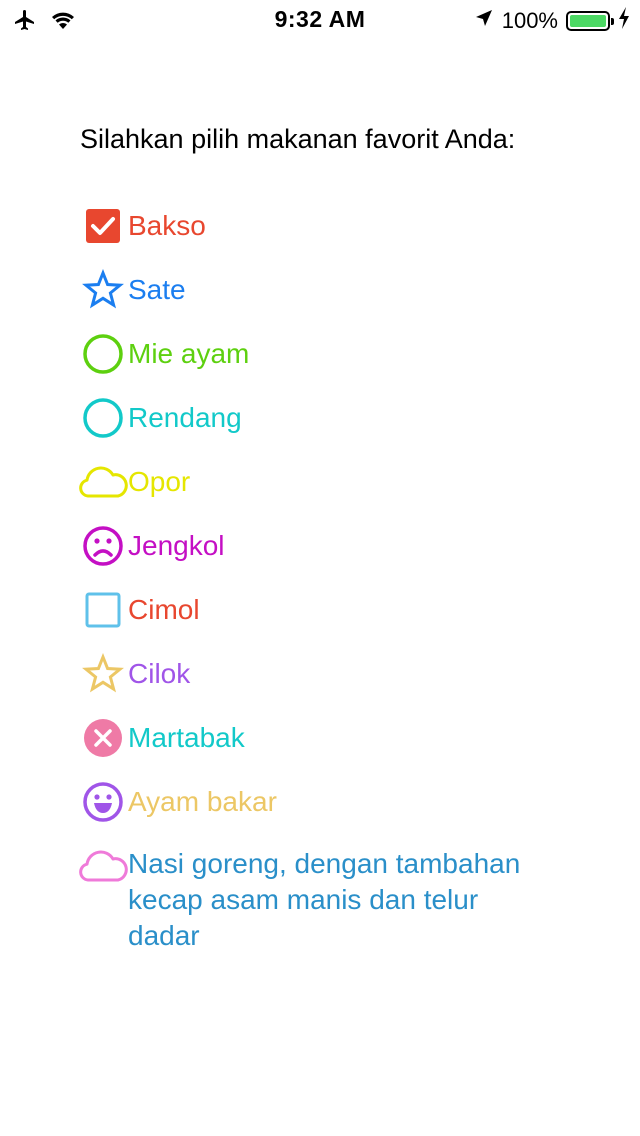 This screenshot has width=640, height=1136. What do you see at coordinates (328, 808) in the screenshot?
I see `food-option: Ayam bakar` at bounding box center [328, 808].